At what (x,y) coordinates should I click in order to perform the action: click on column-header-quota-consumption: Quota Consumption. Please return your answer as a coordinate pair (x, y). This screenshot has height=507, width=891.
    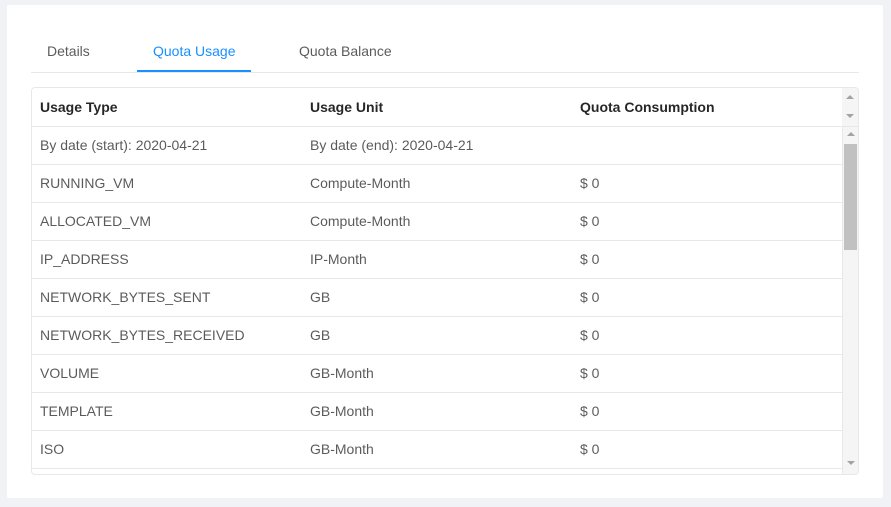
    Looking at the image, I should click on (647, 107).